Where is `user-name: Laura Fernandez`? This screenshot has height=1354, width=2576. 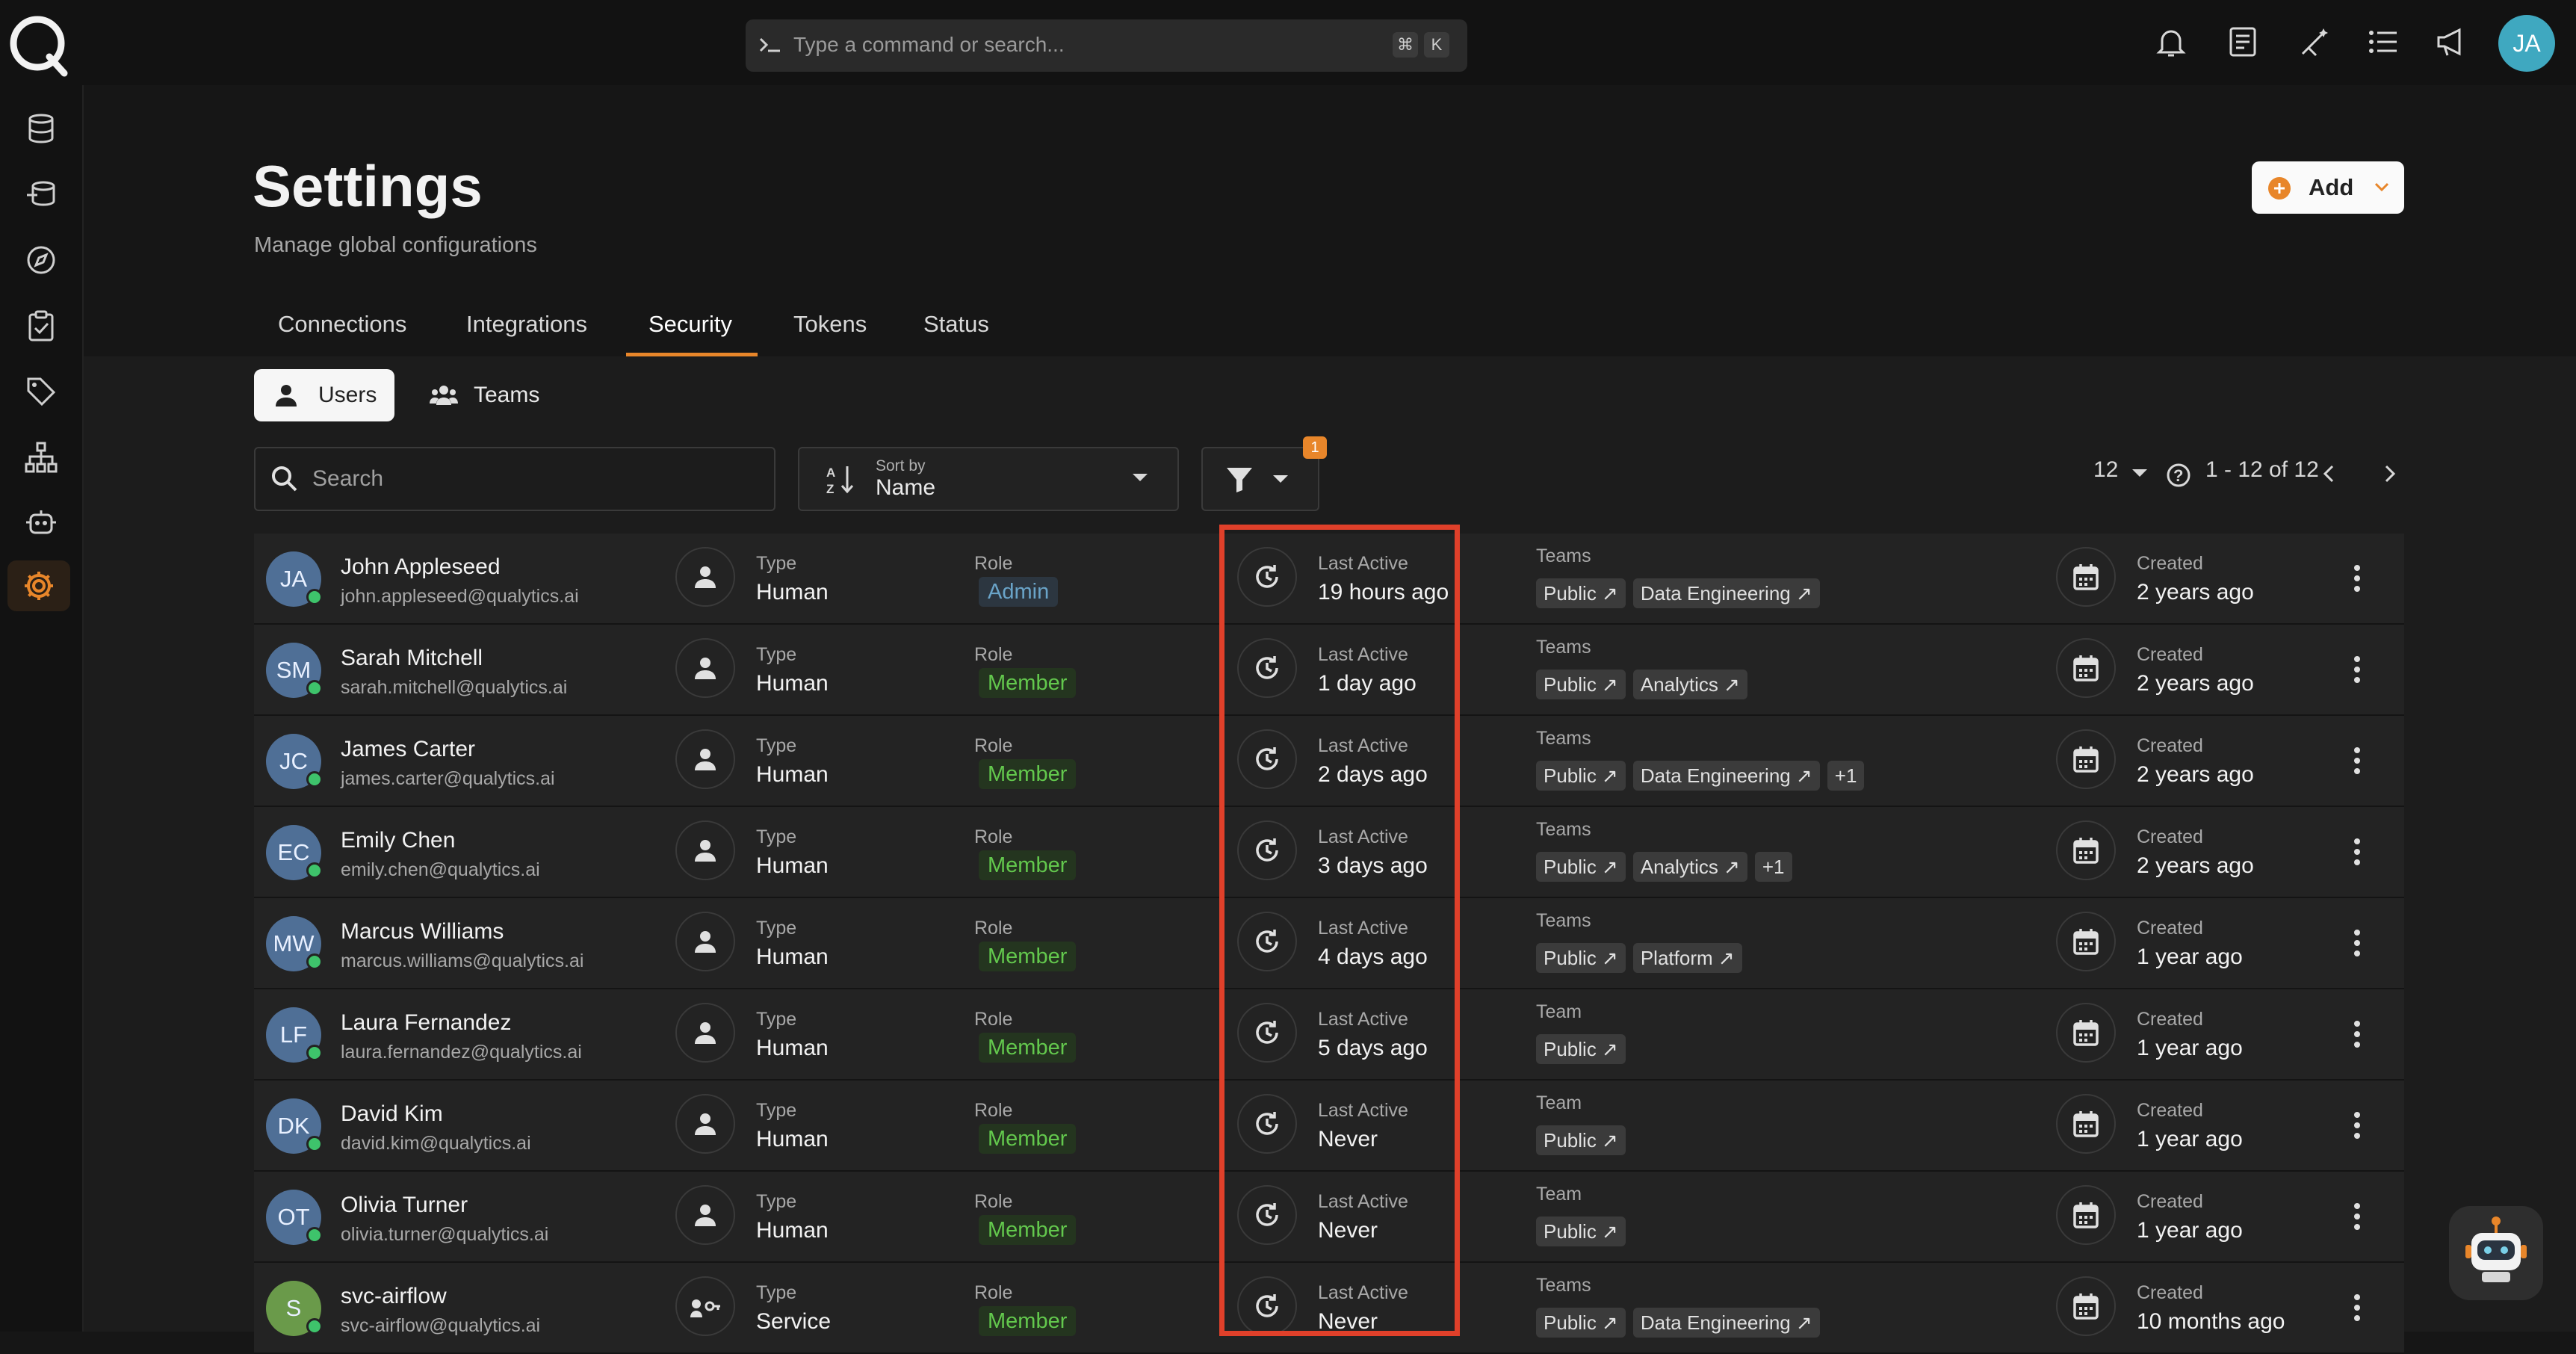 user-name: Laura Fernandez is located at coordinates (426, 1023).